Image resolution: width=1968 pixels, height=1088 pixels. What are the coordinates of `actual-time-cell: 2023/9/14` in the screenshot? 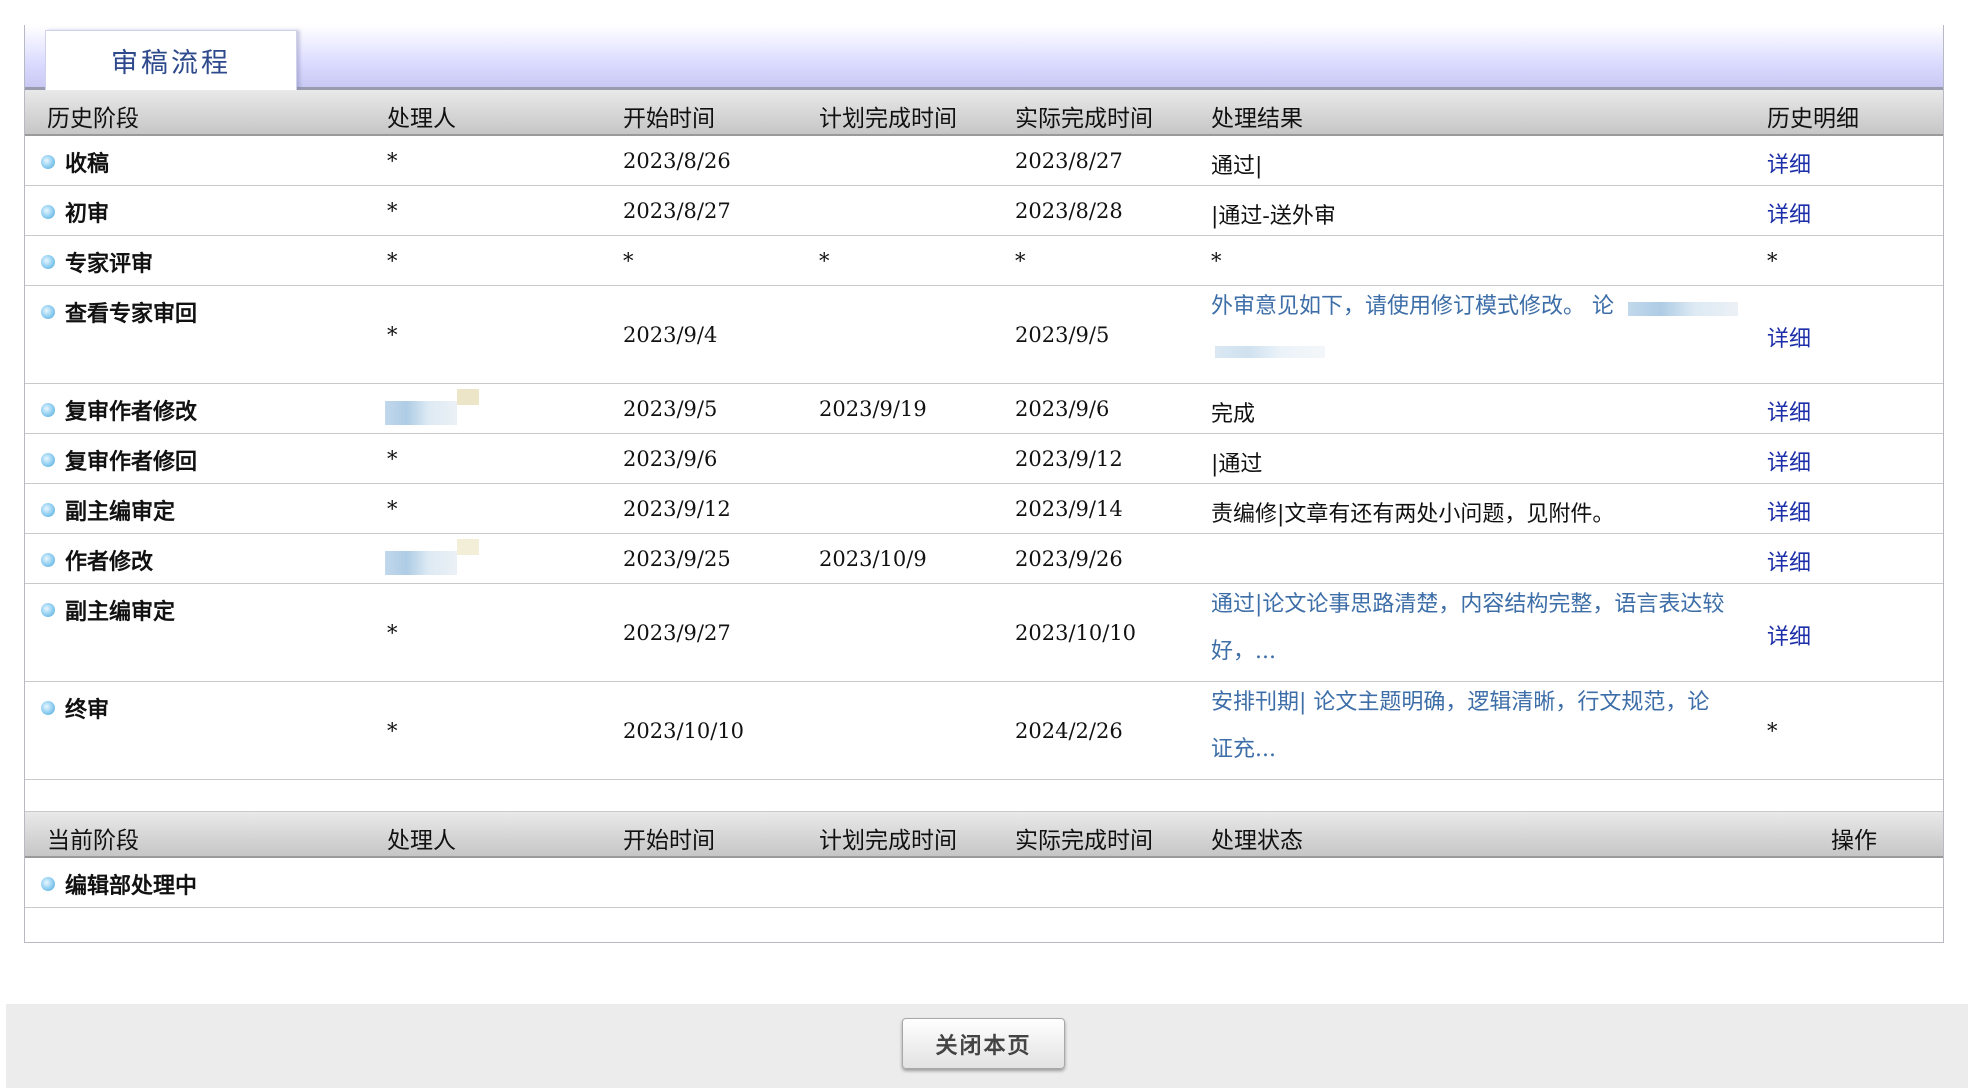 It's located at (1069, 509).